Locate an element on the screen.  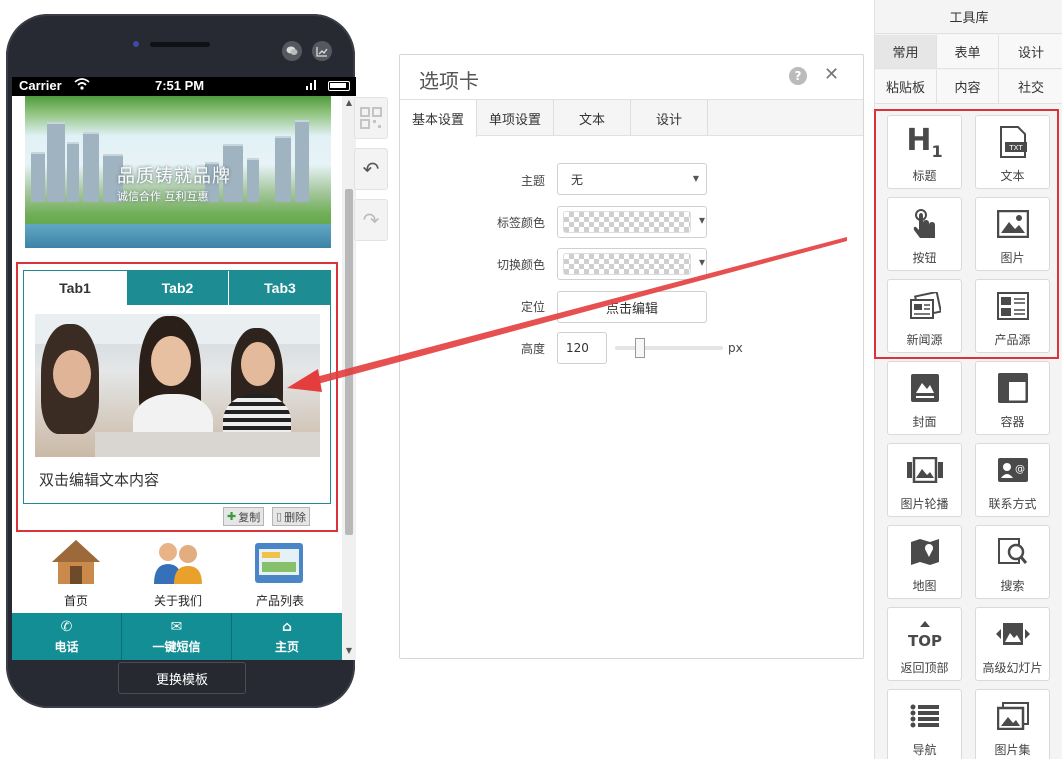
tabs-module-selected: Tab1 Tab2 Tab3 双击编辑文本内容 ✚ 复制 ▯ 删除 is located at coordinates (177, 397).